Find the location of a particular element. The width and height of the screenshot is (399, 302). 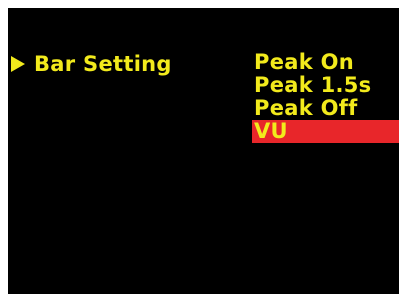

option-vu: VU is located at coordinates (325, 131).